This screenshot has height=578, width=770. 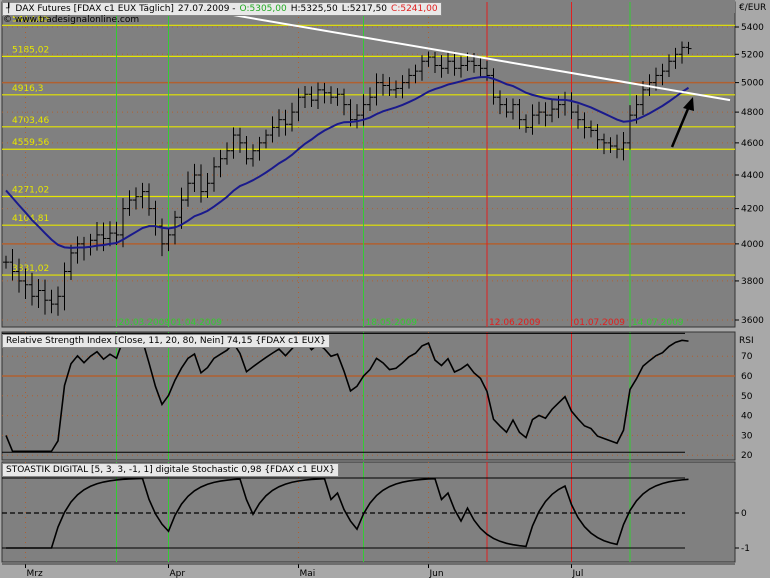 I want to click on price-tick-label: 5200, so click(x=752, y=55).